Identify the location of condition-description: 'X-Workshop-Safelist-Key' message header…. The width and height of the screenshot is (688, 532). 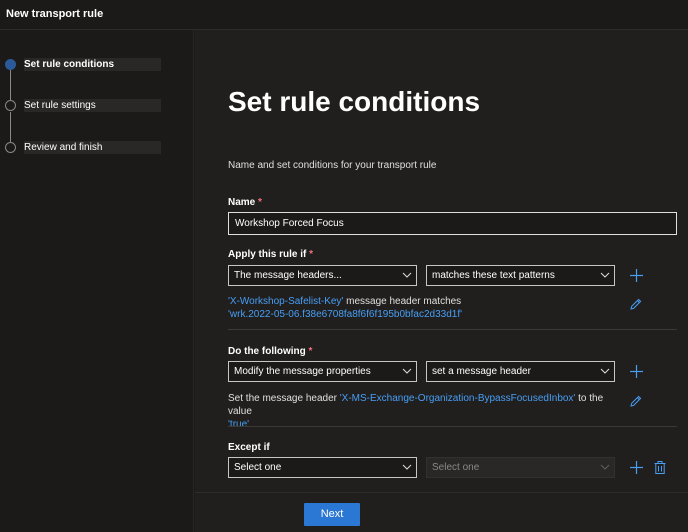
(345, 308).